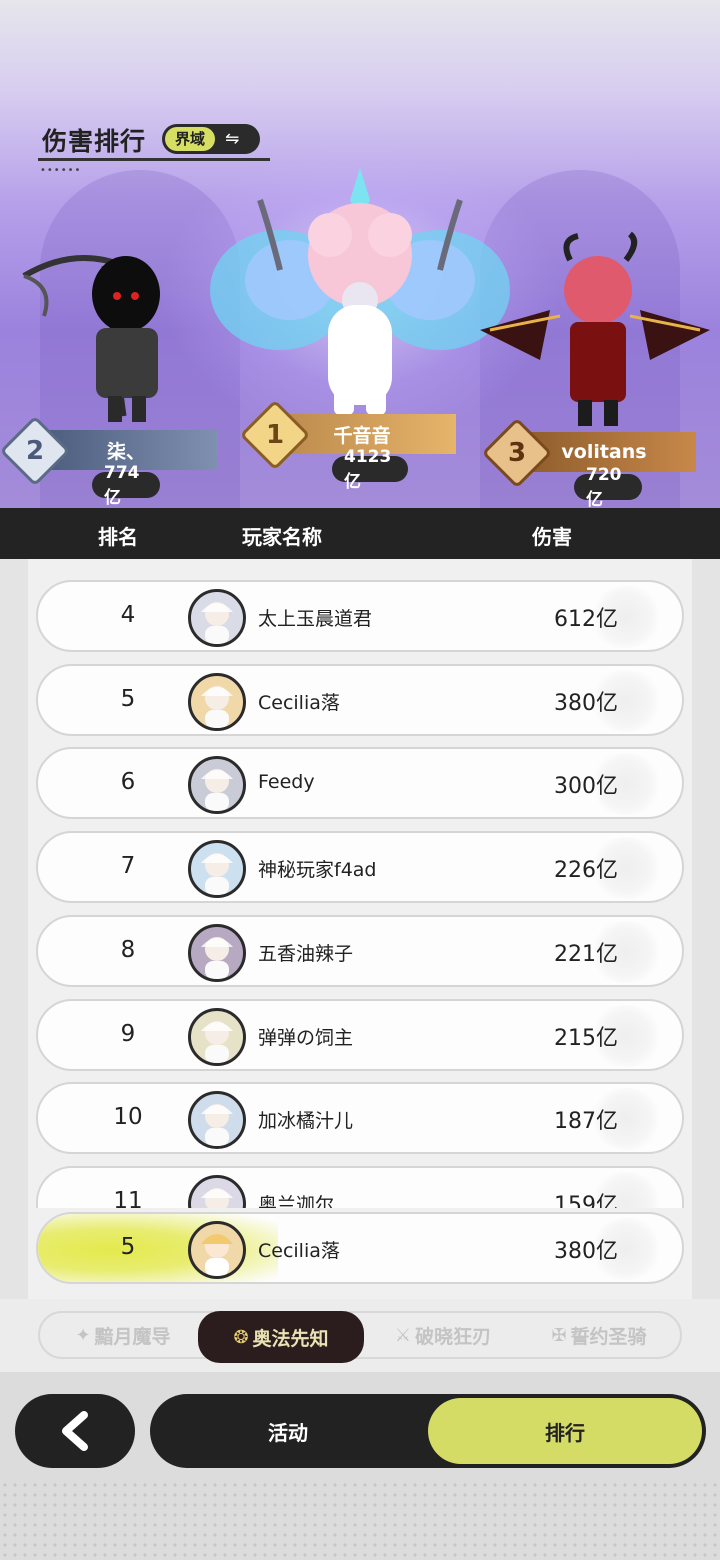 The height and width of the screenshot is (1560, 720). I want to click on title-dots: ••••••, so click(61, 170).